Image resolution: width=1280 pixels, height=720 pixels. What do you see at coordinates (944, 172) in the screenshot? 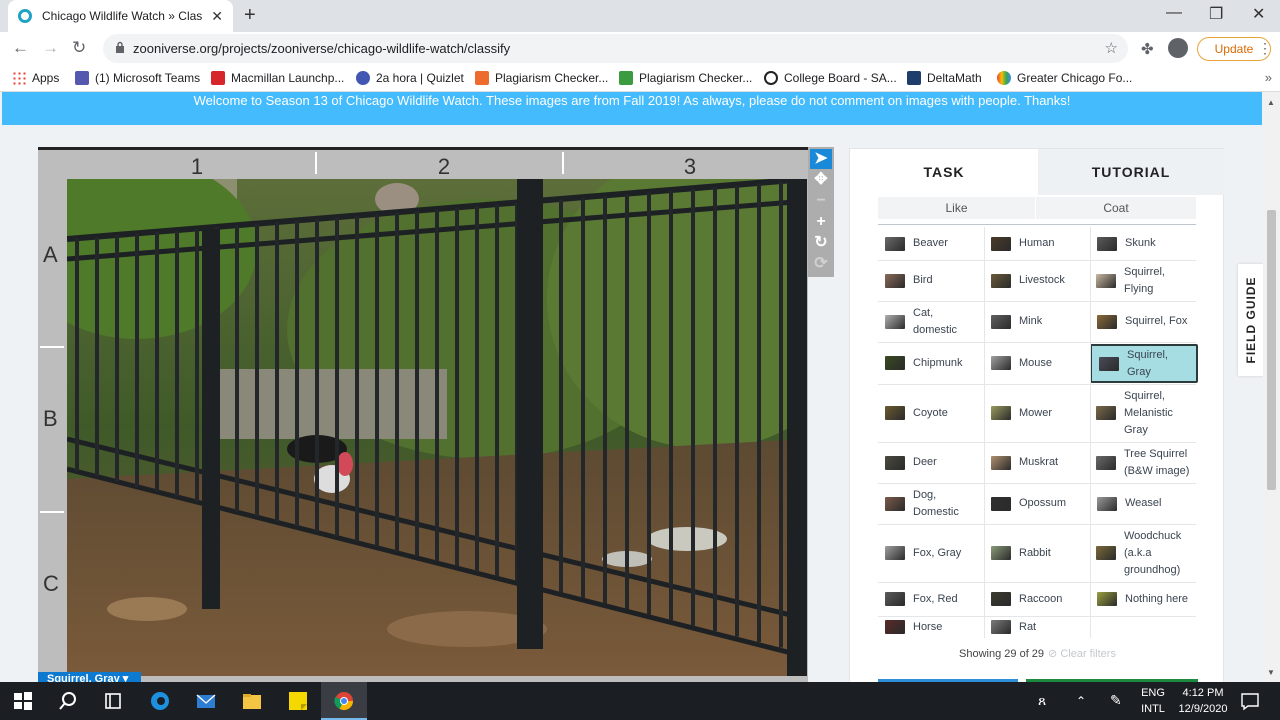
I see `tab-task: TASK` at bounding box center [944, 172].